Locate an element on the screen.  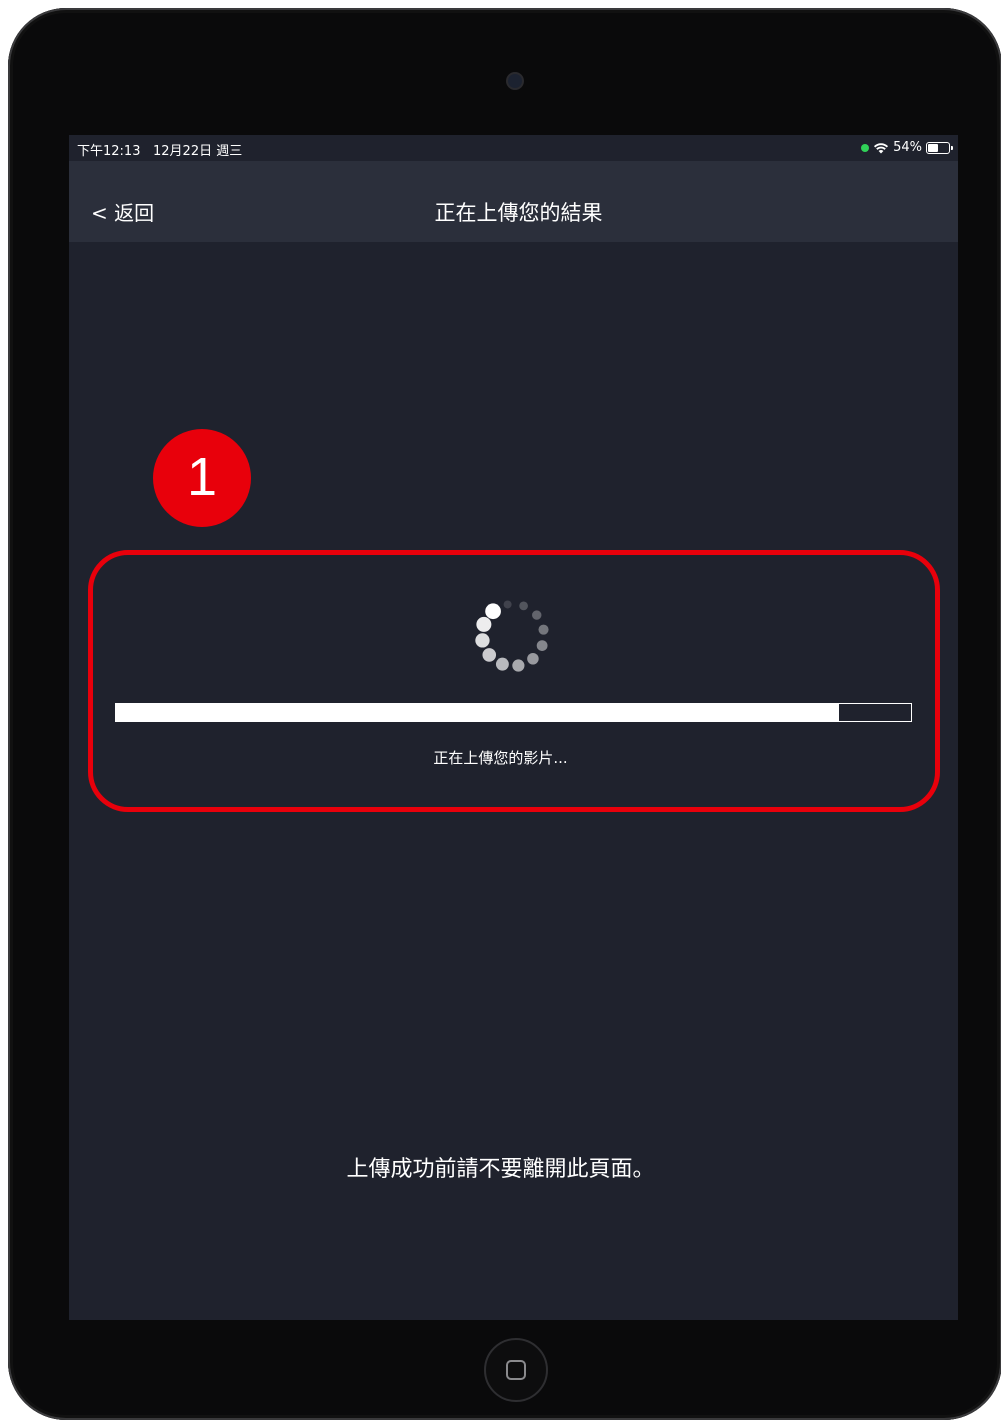
battery-icon is located at coordinates (939, 147).